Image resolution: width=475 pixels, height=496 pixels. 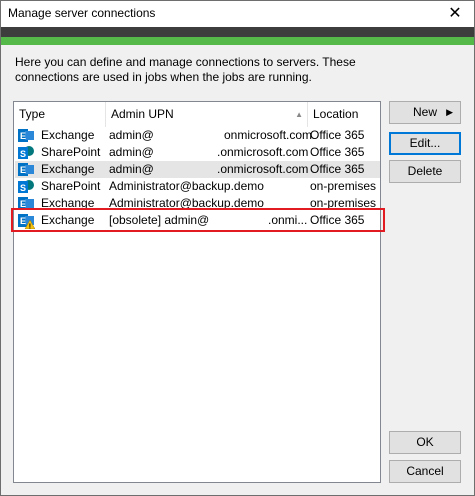 I want to click on ok-button: OK, so click(x=425, y=442).